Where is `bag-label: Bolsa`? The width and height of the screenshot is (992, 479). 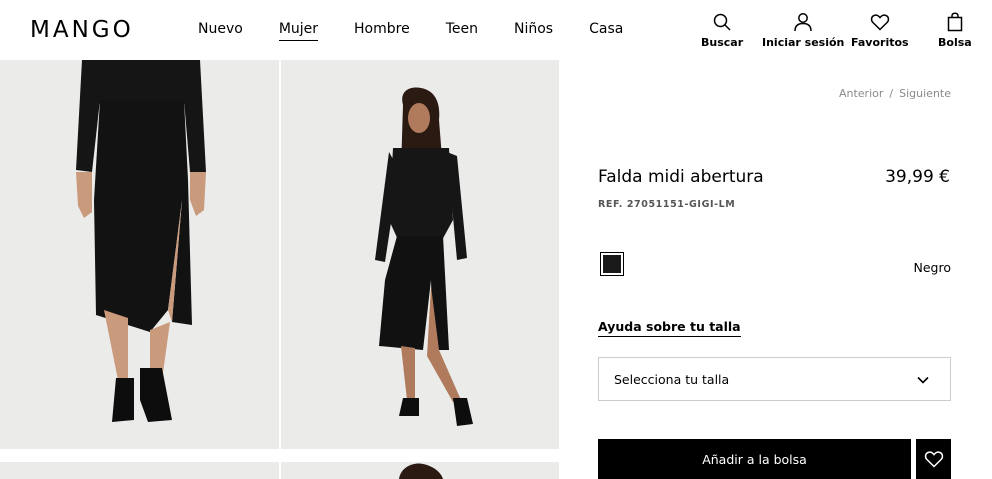 bag-label: Bolsa is located at coordinates (955, 42).